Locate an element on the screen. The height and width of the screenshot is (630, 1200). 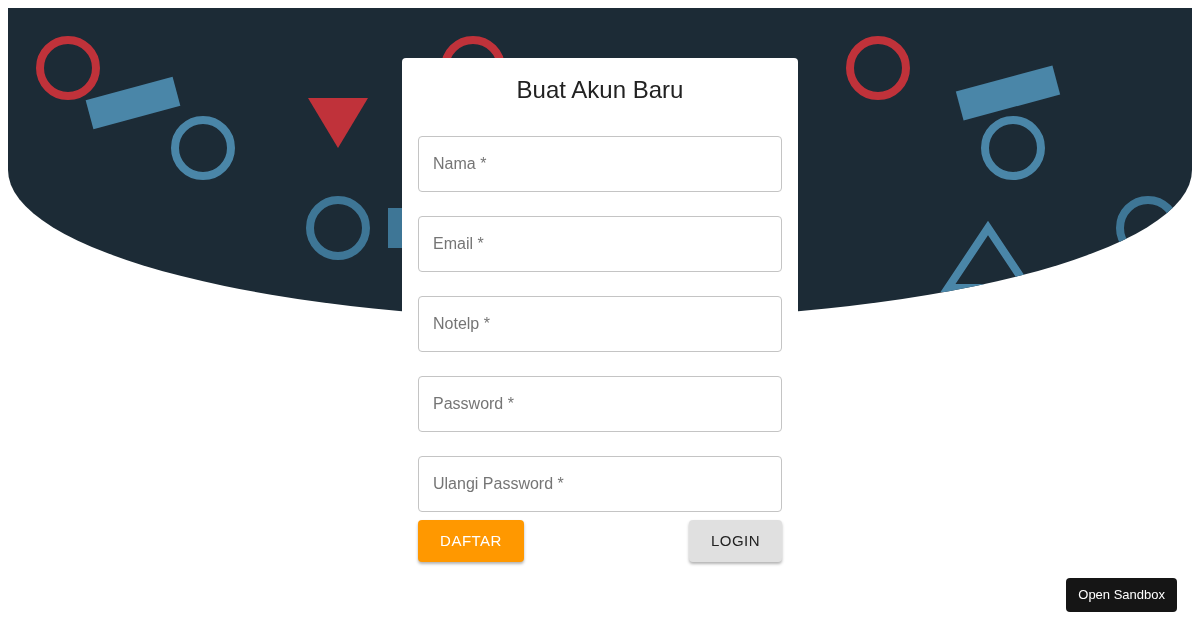
input-field: Ulangi Password * is located at coordinates (600, 484).